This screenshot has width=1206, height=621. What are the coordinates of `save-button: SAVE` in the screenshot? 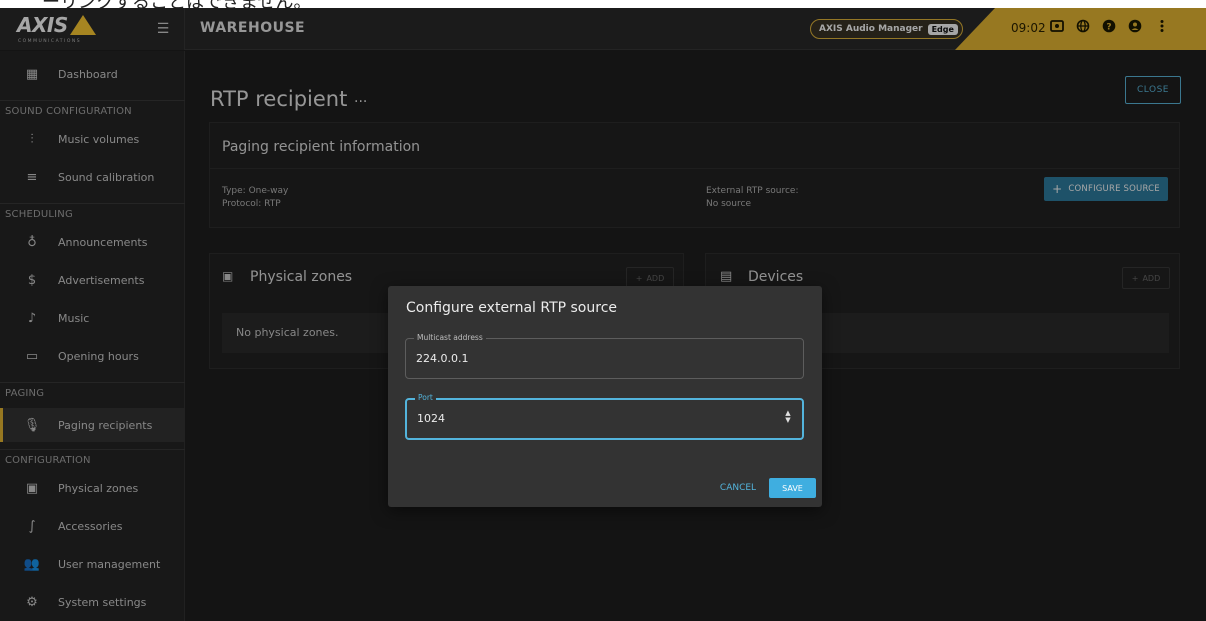 It's located at (792, 488).